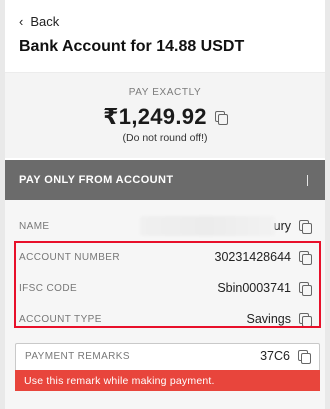  I want to click on name-label: NAME, so click(34, 226).